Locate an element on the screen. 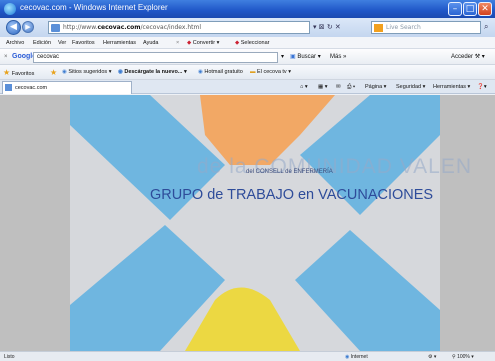 The image size is (495, 361). forward-button: ▶ is located at coordinates (28, 27).